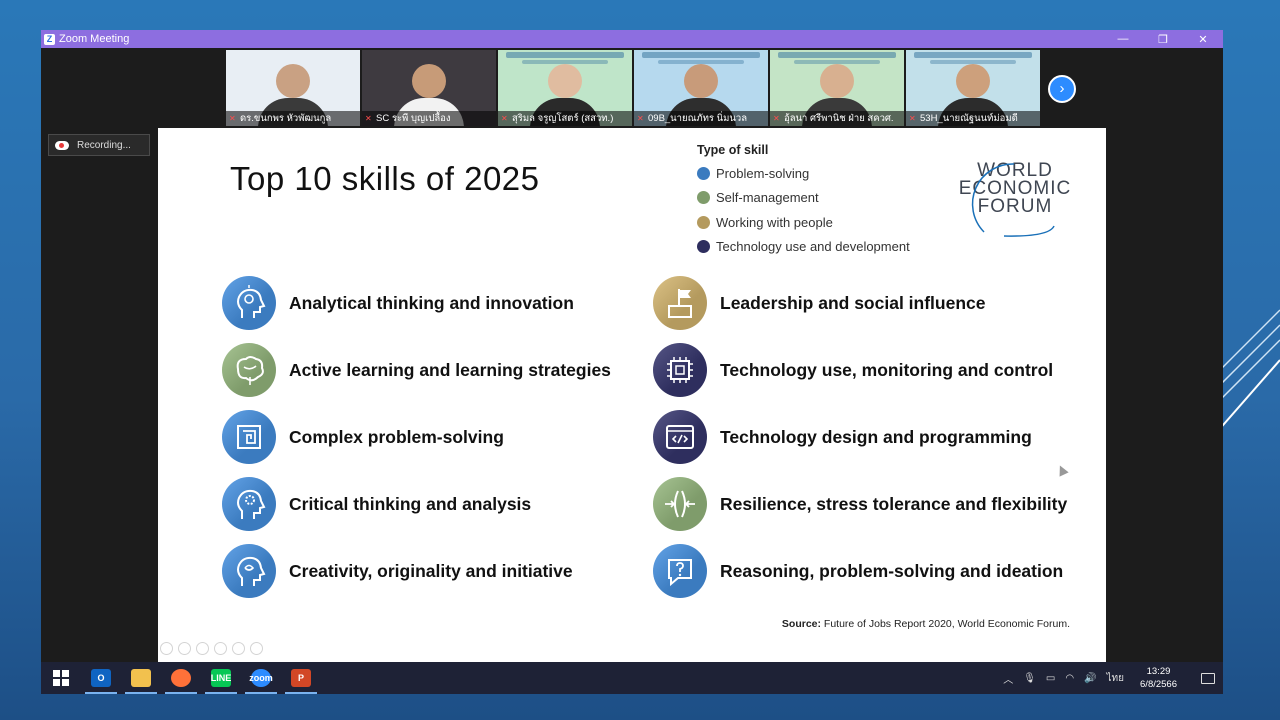  What do you see at coordinates (181, 678) in the screenshot?
I see `taskbar-firefox` at bounding box center [181, 678].